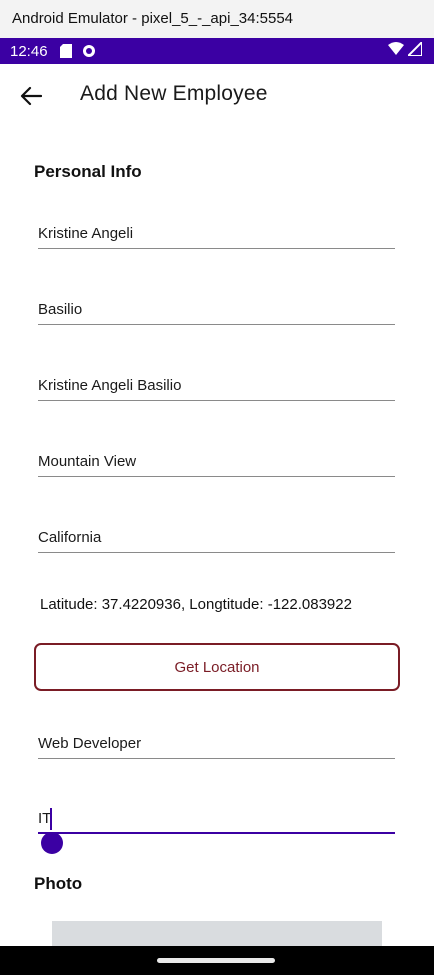  What do you see at coordinates (58, 883) in the screenshot?
I see `section-title-photo: Photo` at bounding box center [58, 883].